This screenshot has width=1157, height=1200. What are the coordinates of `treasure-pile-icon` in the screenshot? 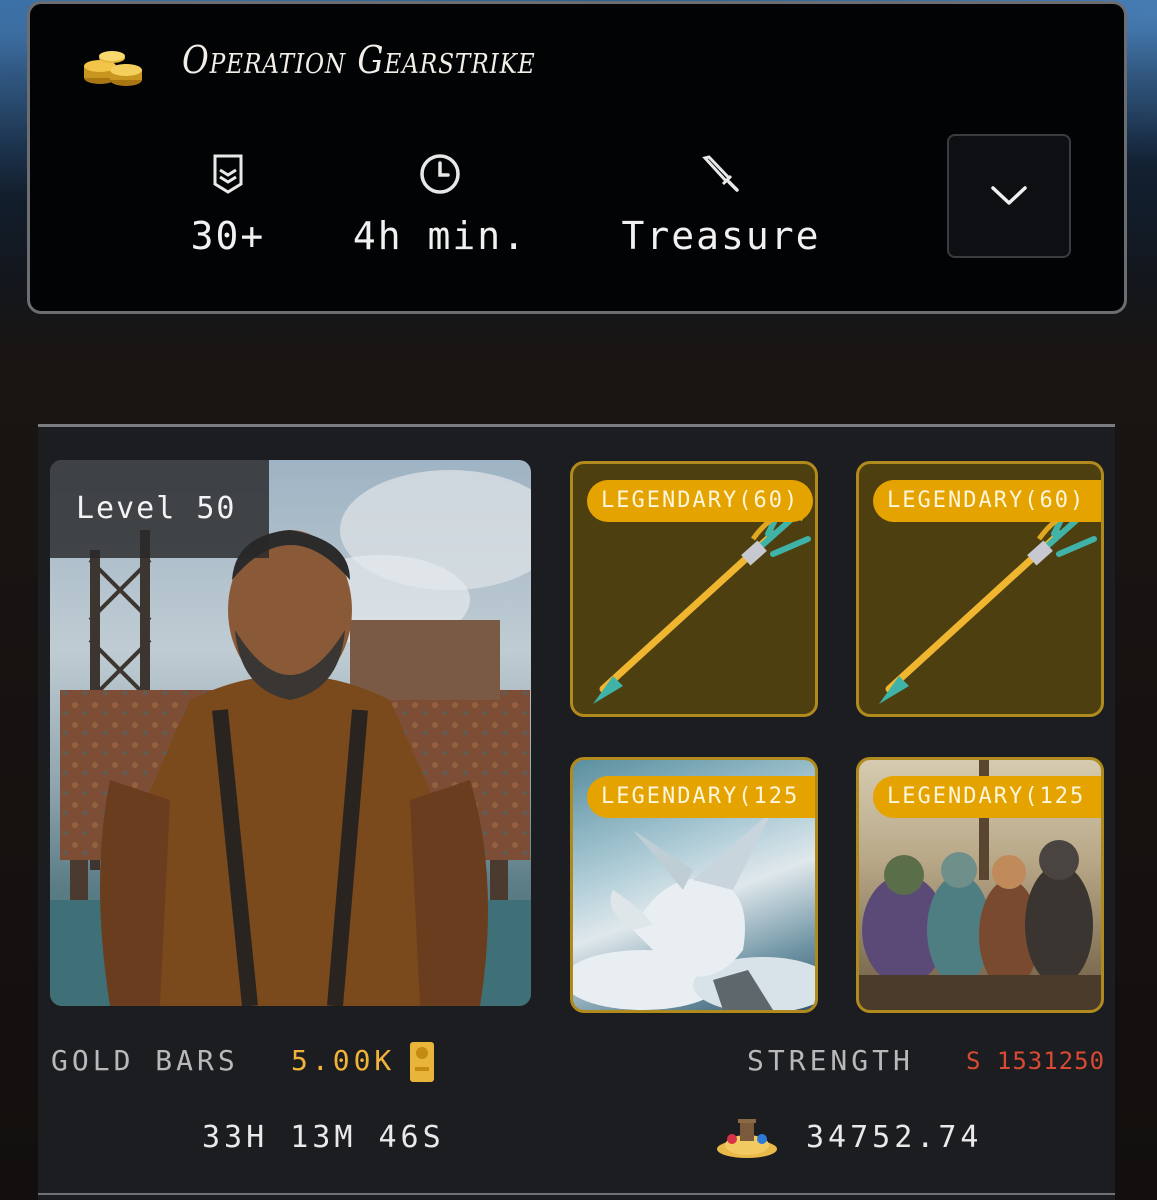 It's located at (747, 1138).